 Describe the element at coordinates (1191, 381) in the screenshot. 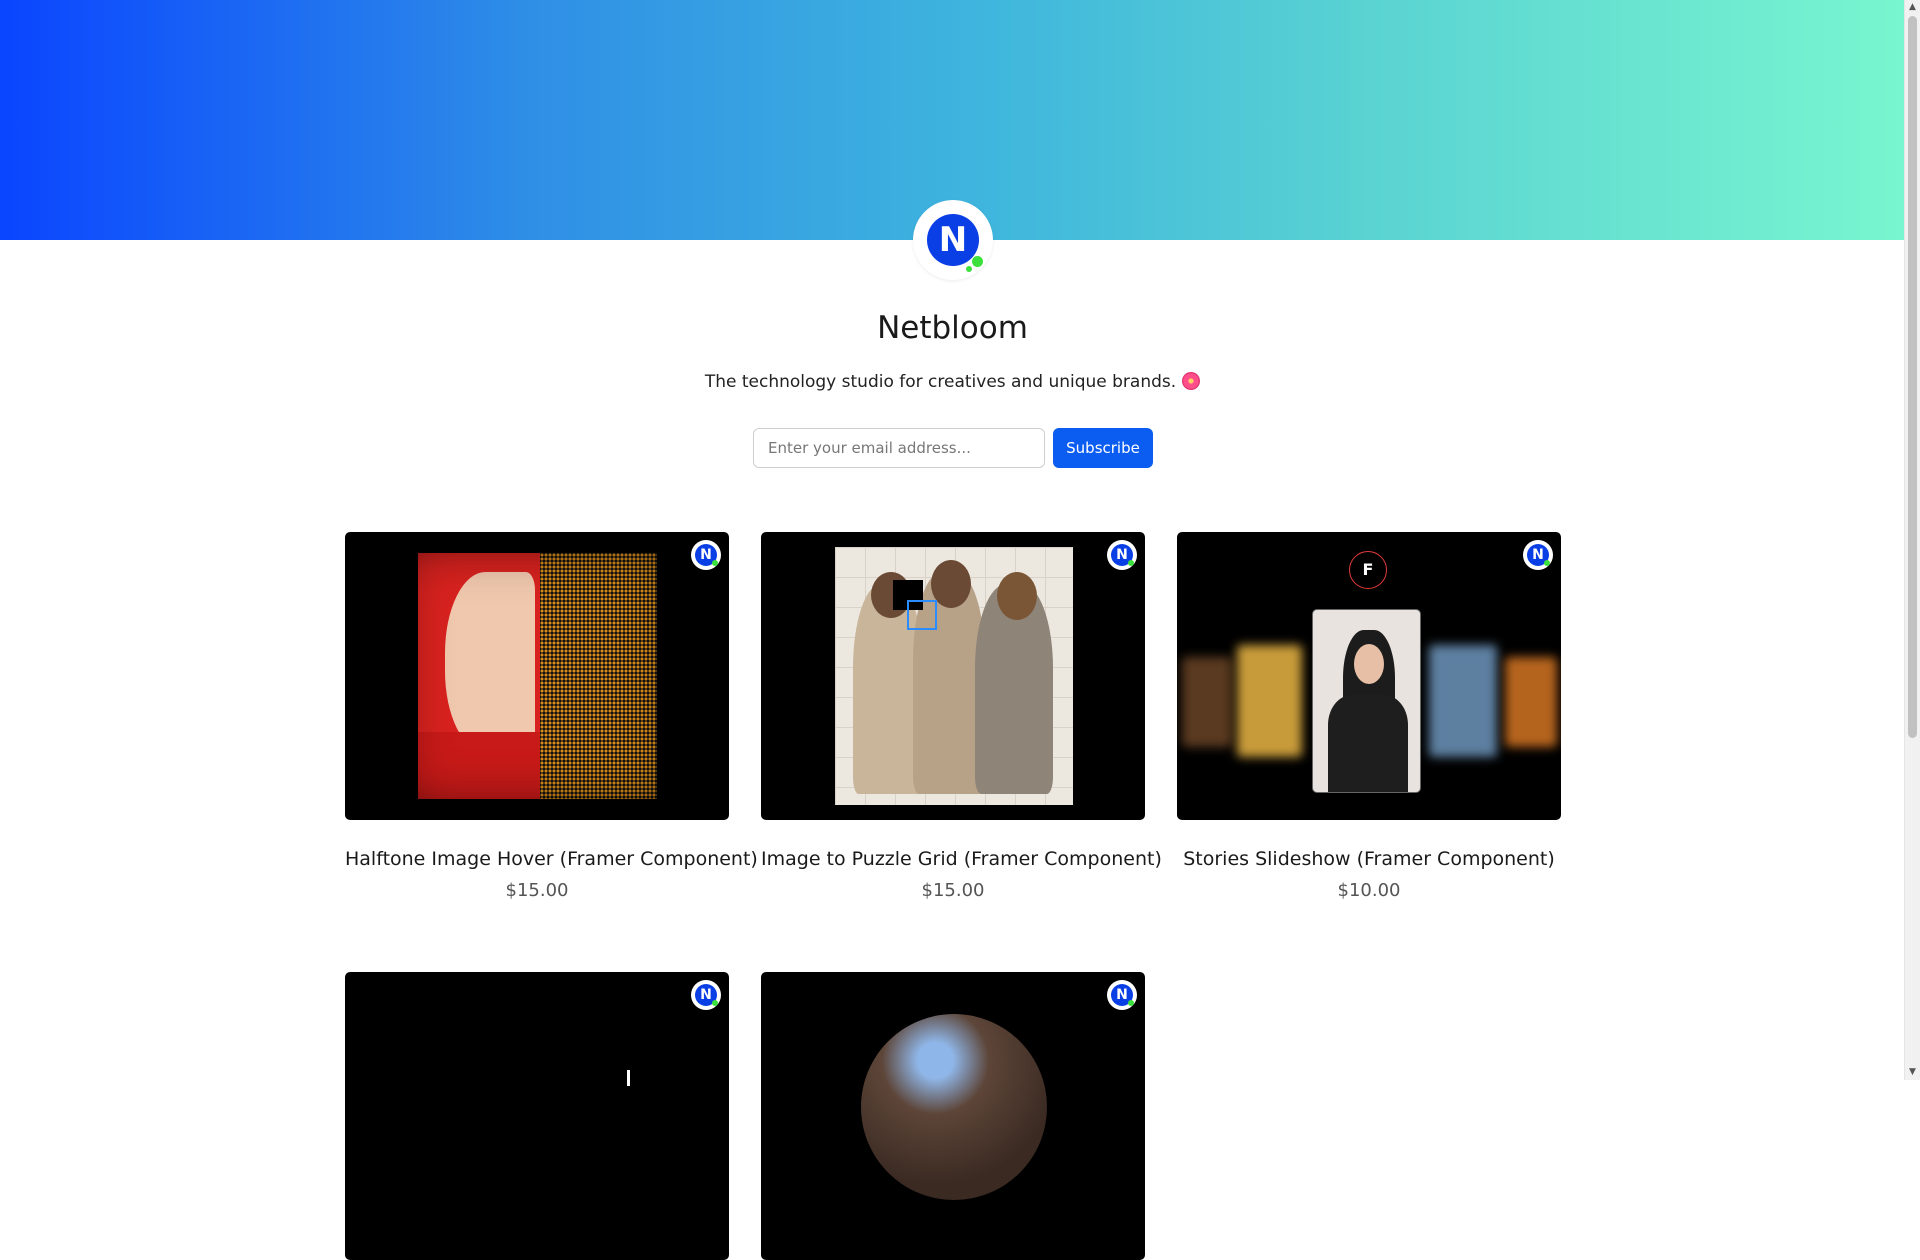

I see `hibiscus-icon` at that location.